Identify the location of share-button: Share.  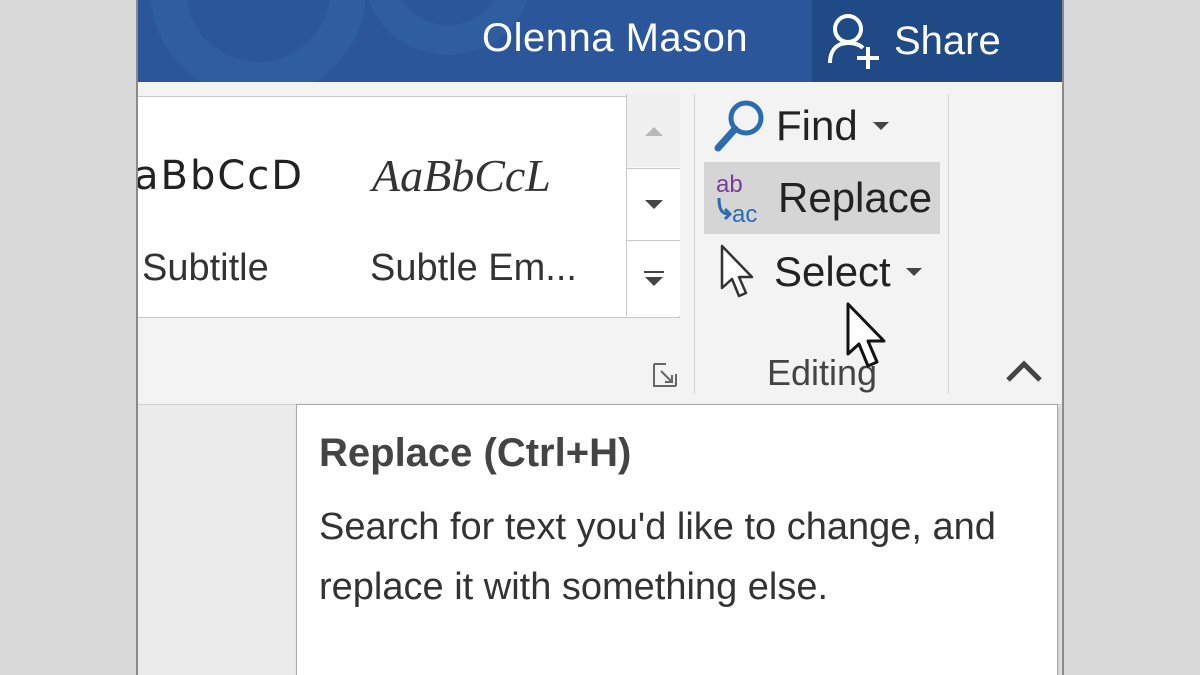
(937, 41).